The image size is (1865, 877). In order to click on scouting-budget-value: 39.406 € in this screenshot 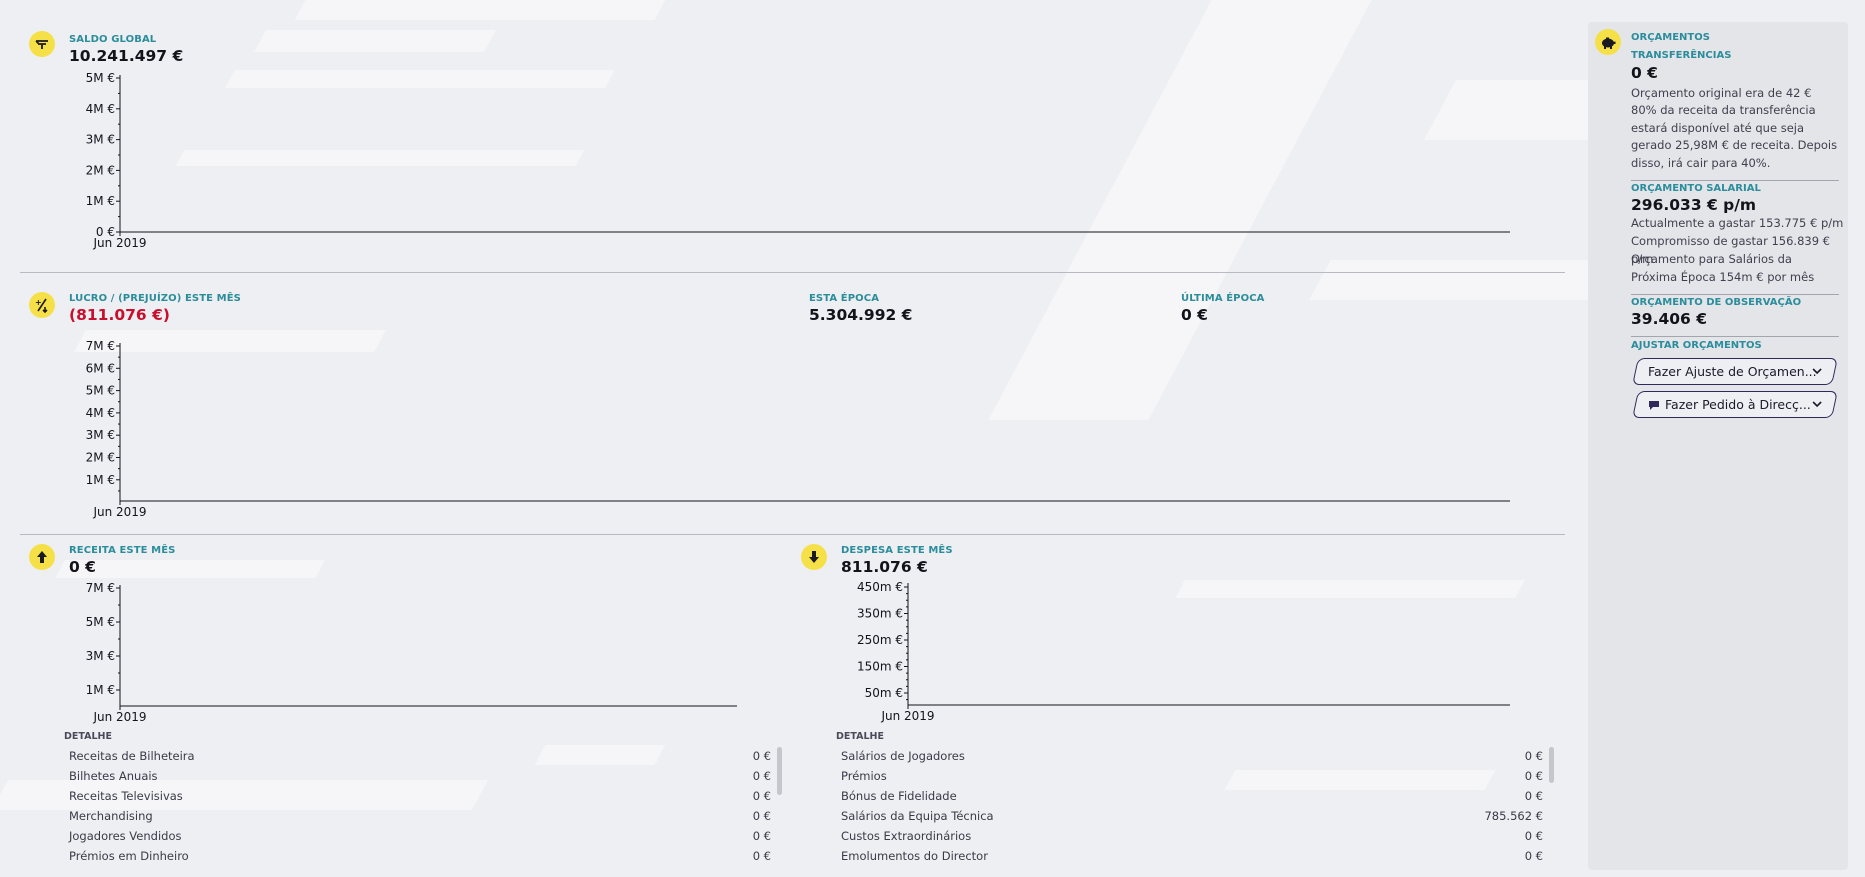, I will do `click(1669, 319)`.